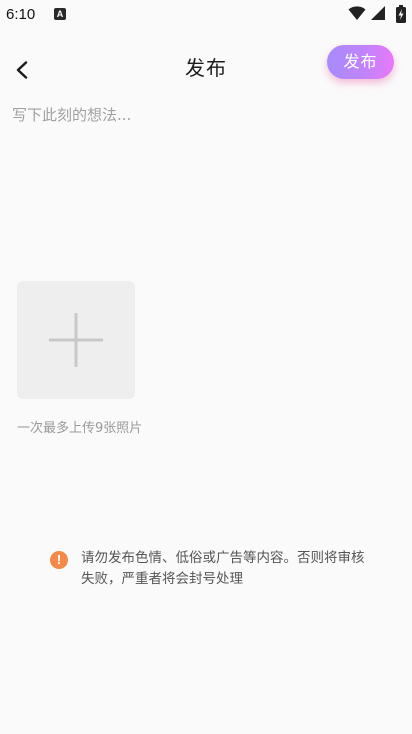 This screenshot has width=412, height=734. What do you see at coordinates (206, 15) in the screenshot?
I see `status-bar: 6:10 A` at bounding box center [206, 15].